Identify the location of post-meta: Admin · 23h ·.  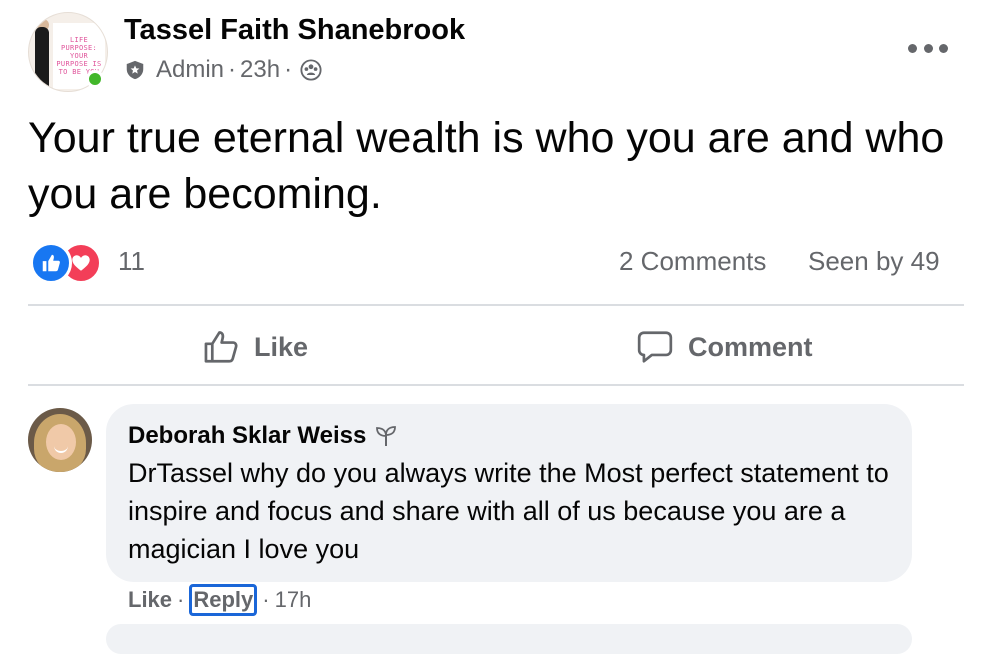
(223, 70).